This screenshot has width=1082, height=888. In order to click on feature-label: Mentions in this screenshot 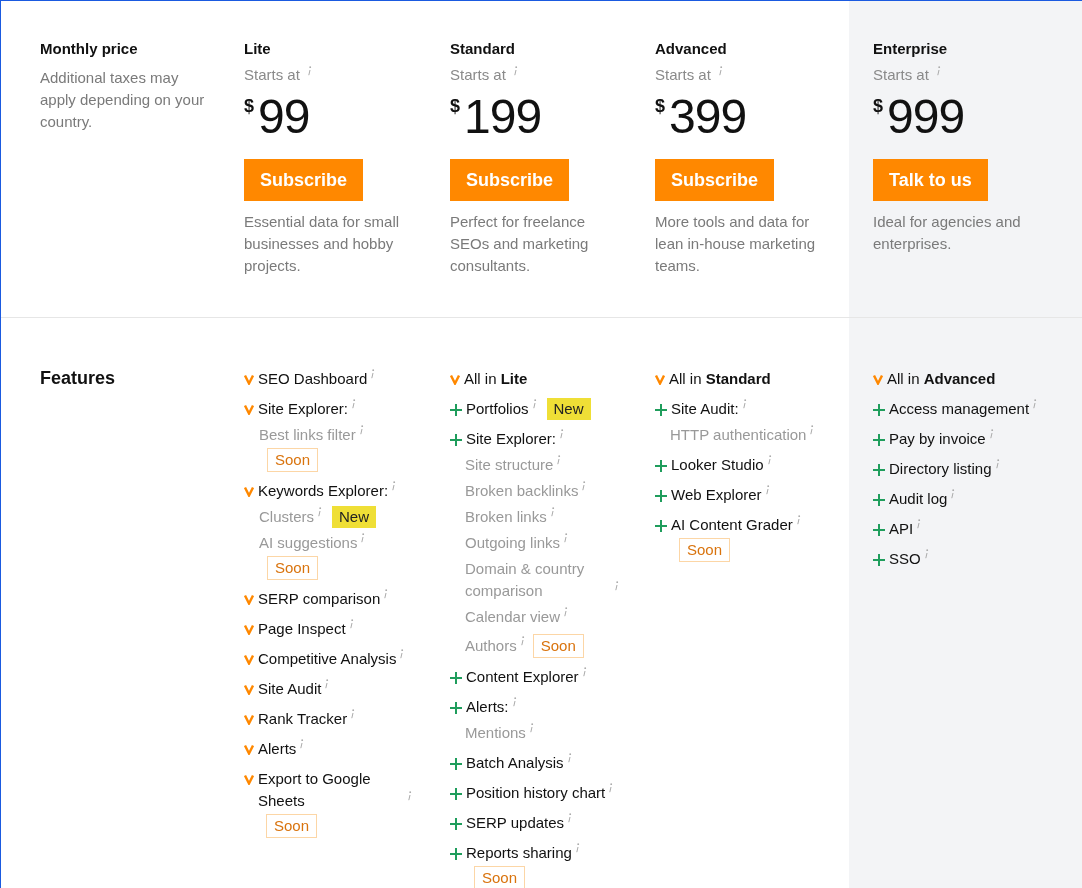, I will do `click(495, 733)`.